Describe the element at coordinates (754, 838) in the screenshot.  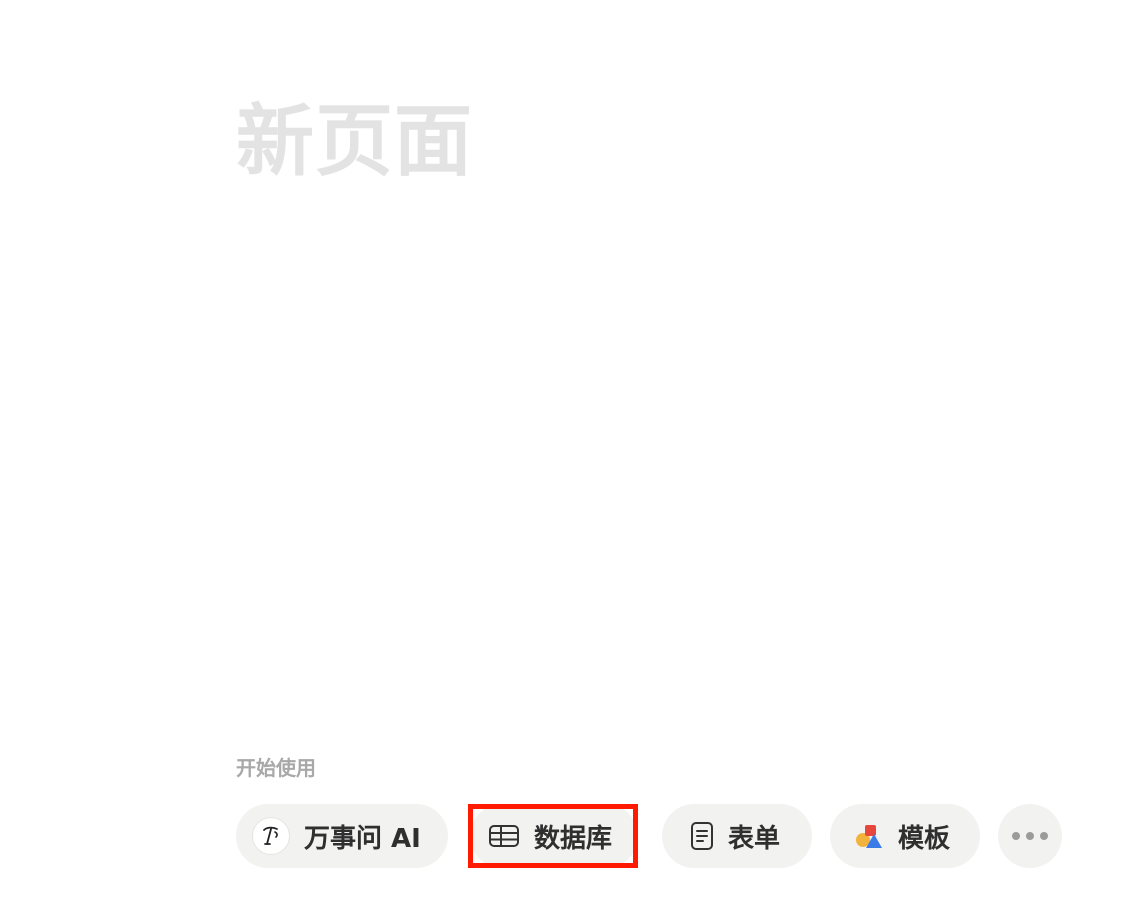
I see `form-label: 表单` at that location.